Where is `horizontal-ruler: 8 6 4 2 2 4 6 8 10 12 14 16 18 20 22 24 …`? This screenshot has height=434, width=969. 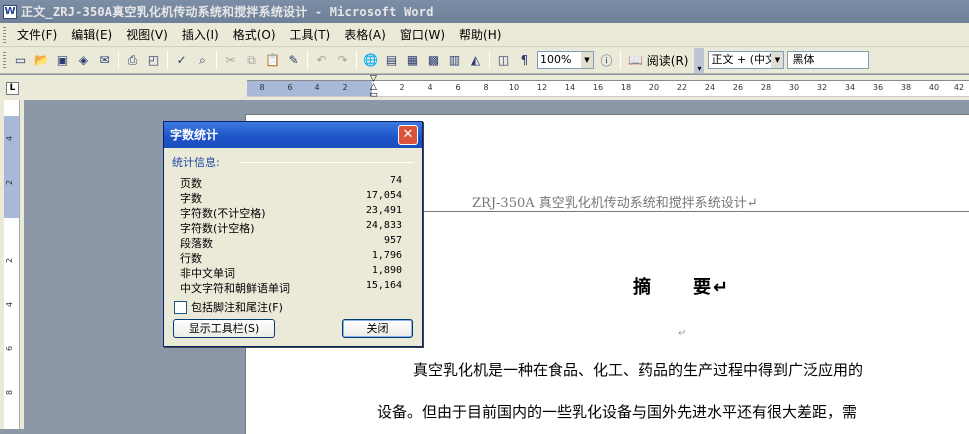 horizontal-ruler: 8 6 4 2 2 4 6 8 10 12 14 16 18 20 22 24 … is located at coordinates (608, 88).